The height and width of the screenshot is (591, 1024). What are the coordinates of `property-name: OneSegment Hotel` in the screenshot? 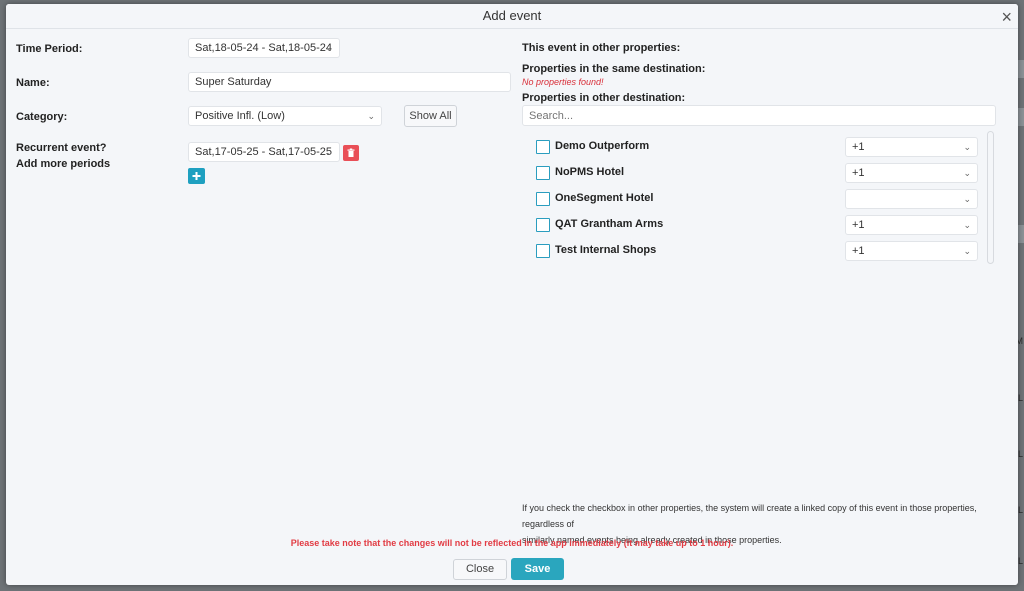 It's located at (604, 198).